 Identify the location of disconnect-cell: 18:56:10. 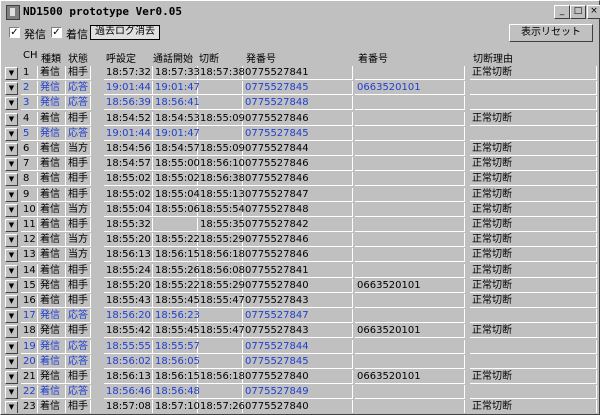
(221, 164).